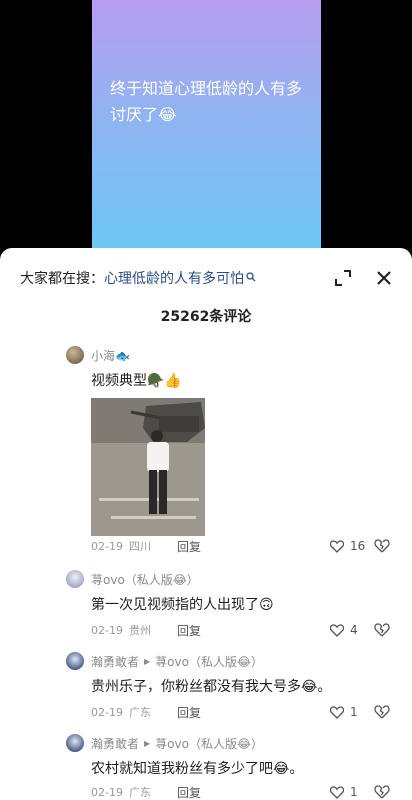 This screenshot has width=412, height=800. I want to click on search-term-link: 心理低龄的人有多可怕, so click(174, 278).